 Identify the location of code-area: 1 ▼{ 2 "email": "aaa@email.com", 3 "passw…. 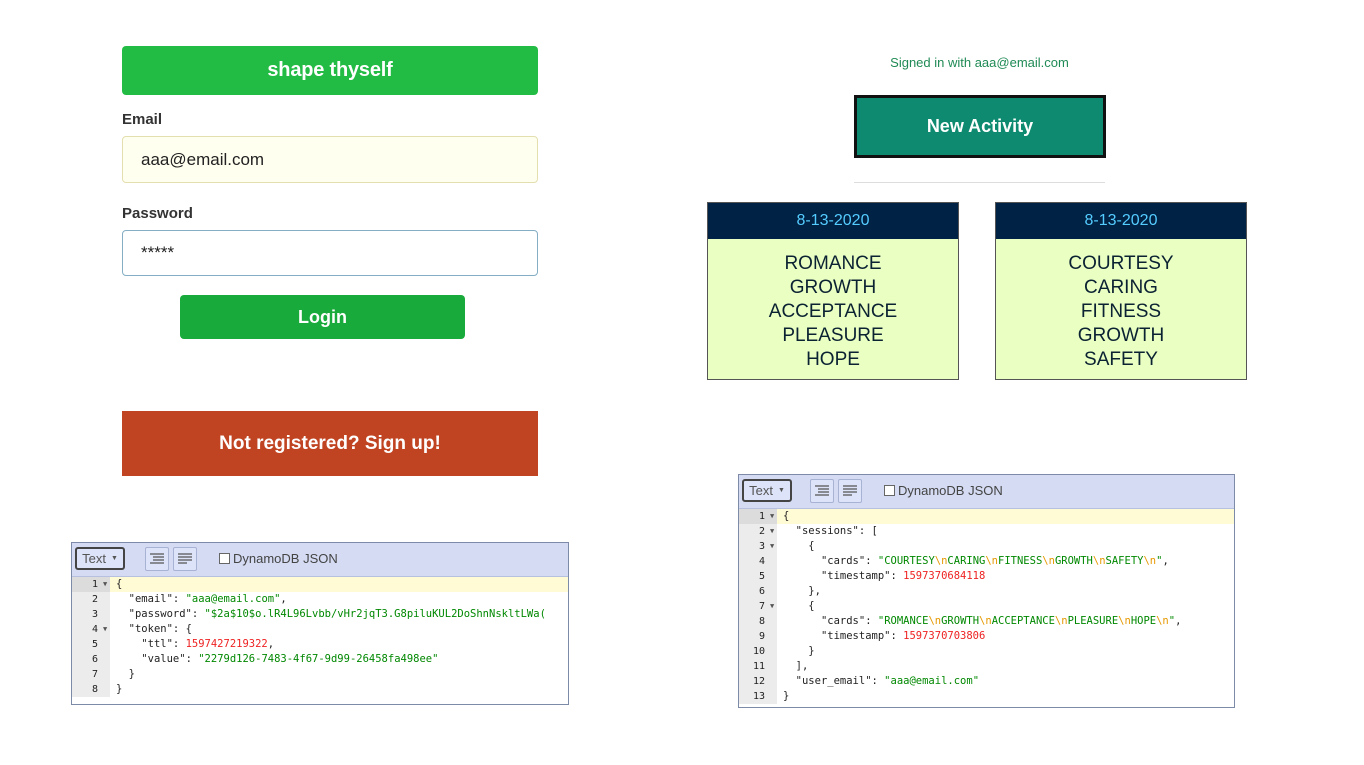
(320, 637).